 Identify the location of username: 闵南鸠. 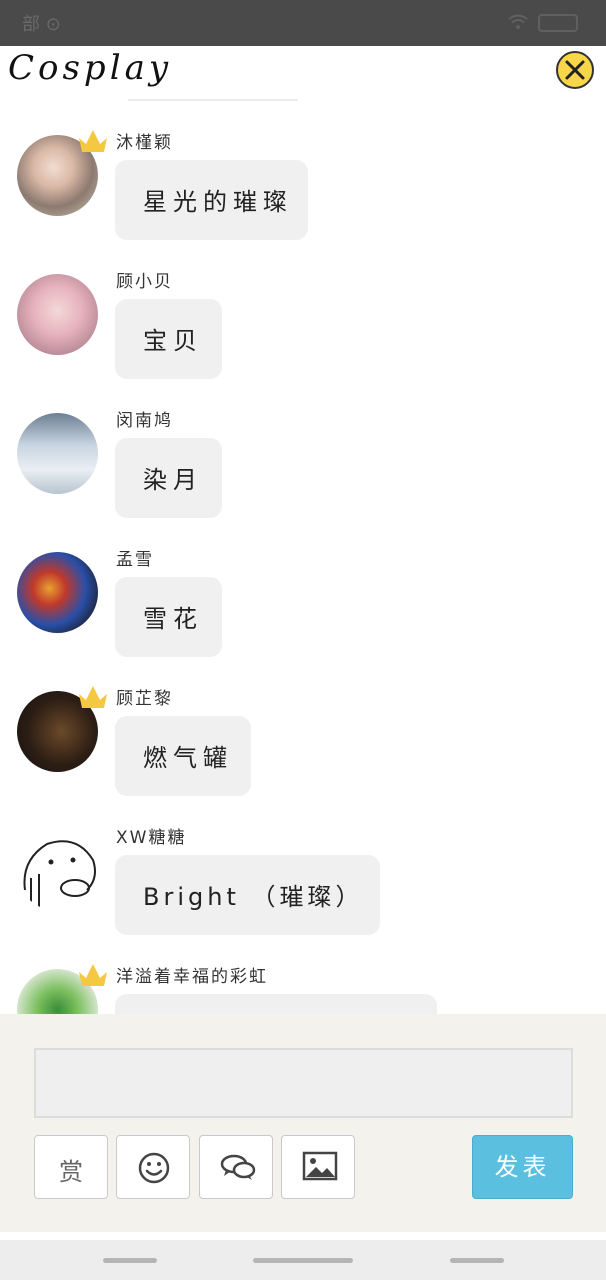
(144, 421).